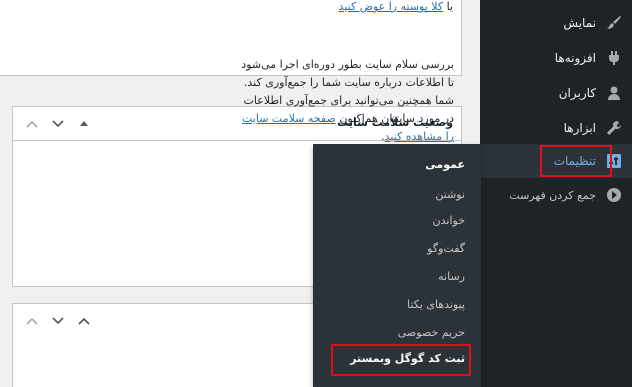  What do you see at coordinates (445, 164) in the screenshot?
I see `submenu-item-general: عمومی` at bounding box center [445, 164].